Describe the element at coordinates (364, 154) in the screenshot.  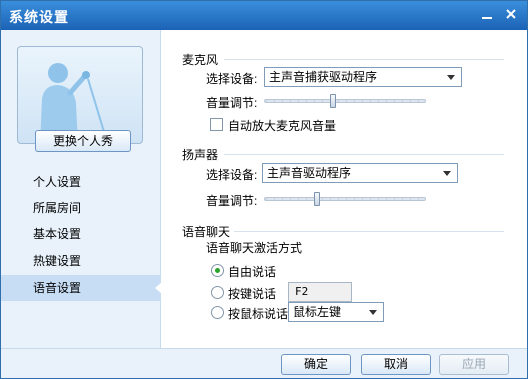
I see `speaker-divider` at that location.